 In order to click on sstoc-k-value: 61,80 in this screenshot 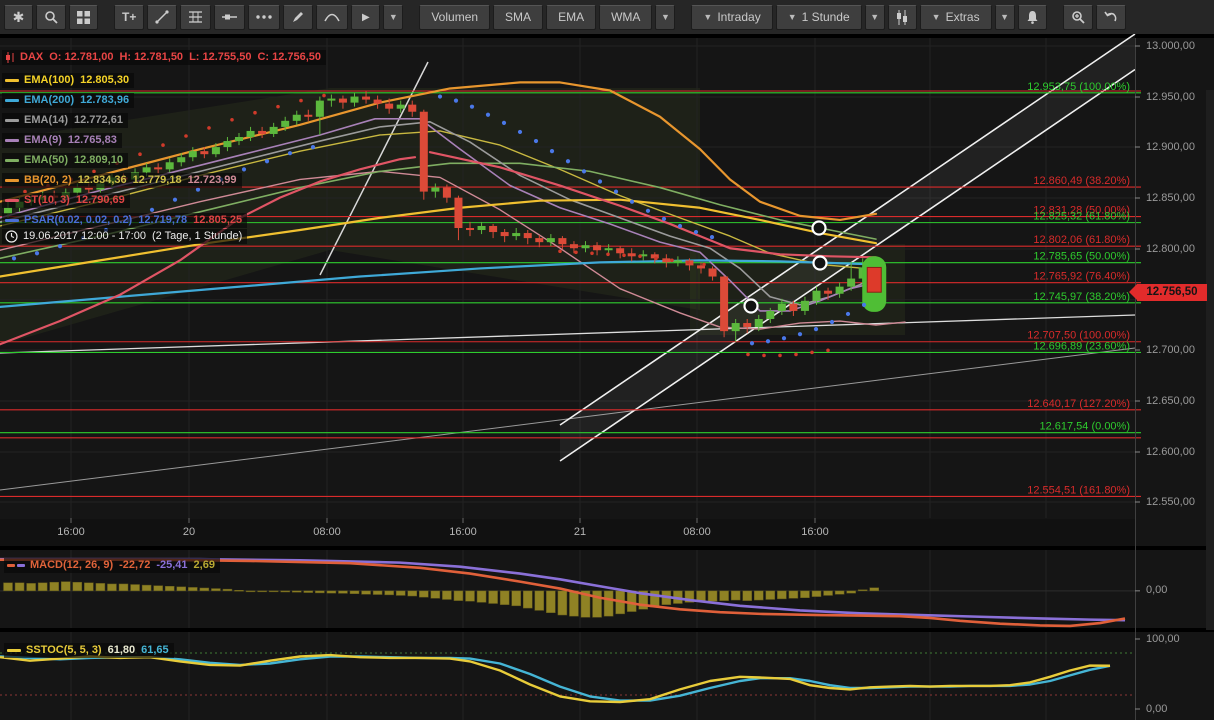, I will do `click(121, 650)`.